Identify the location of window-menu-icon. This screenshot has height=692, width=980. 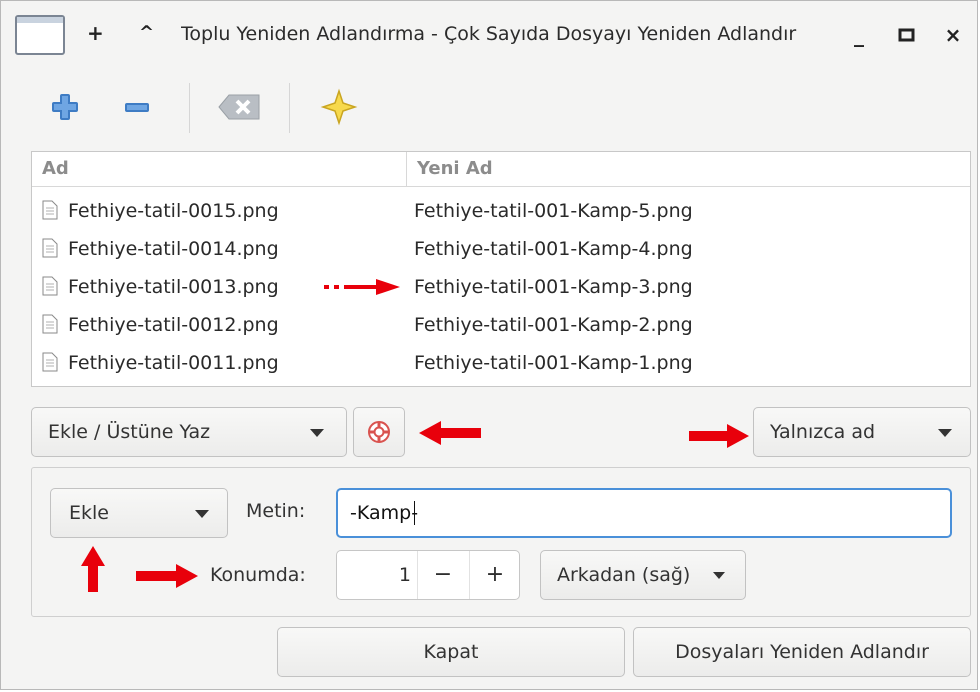
(40, 35).